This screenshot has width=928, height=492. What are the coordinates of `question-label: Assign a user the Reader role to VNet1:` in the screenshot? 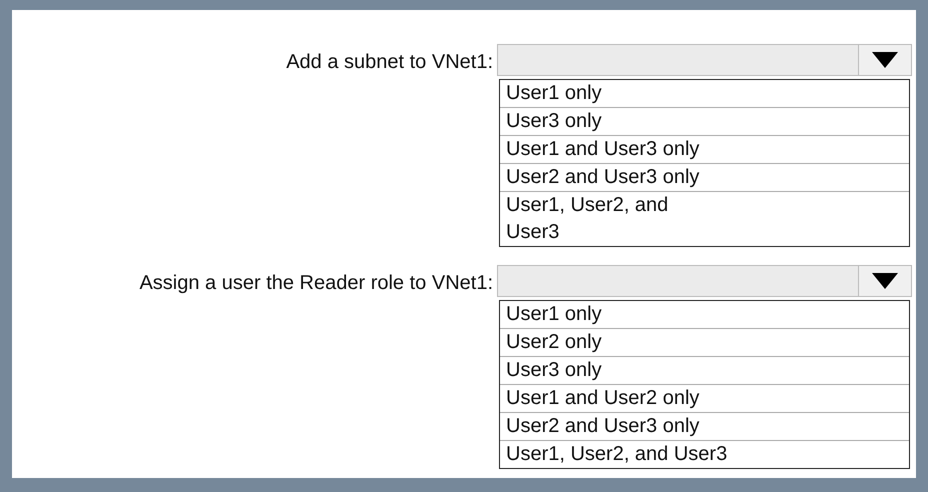 It's located at (316, 283).